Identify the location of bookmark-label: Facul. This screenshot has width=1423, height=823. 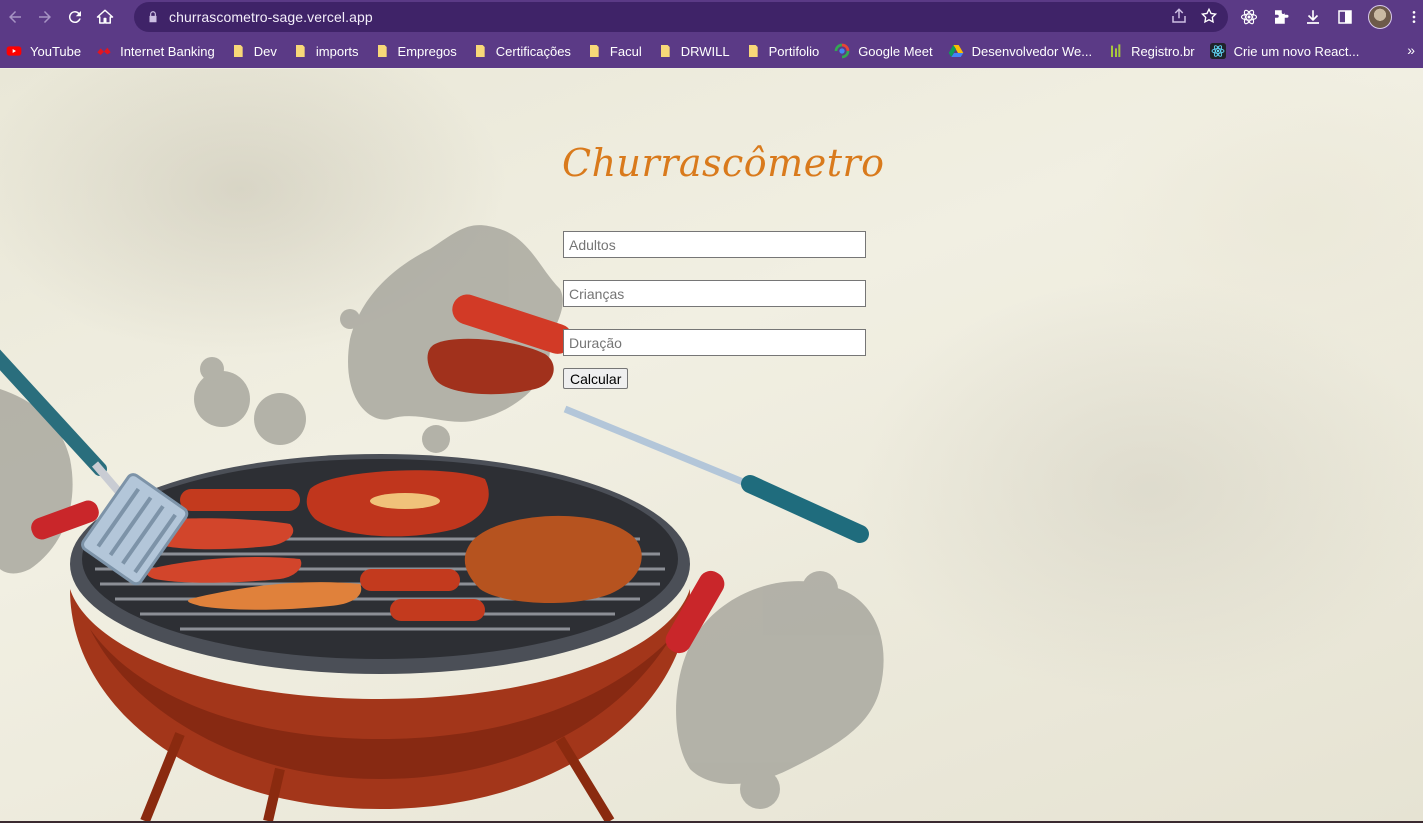
(625, 51).